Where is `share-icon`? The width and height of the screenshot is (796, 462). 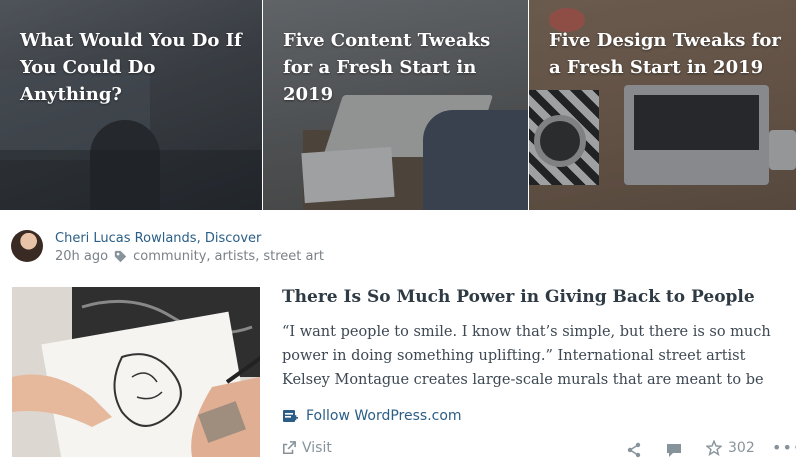 share-icon is located at coordinates (634, 450).